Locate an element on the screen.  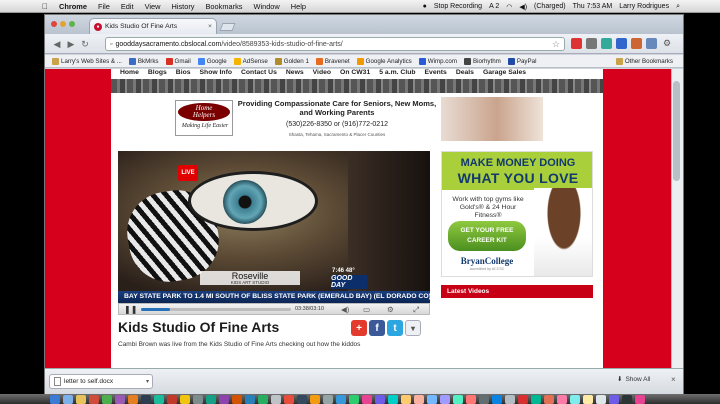
menu-bookmarks: Bookmarks is located at coordinates (224, 6).